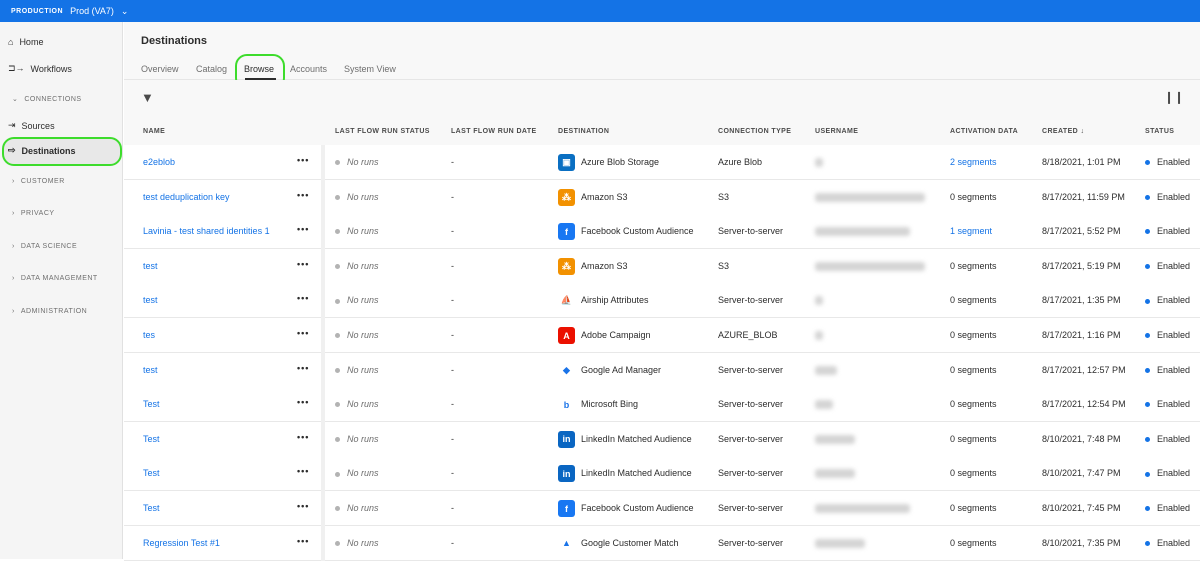 The image size is (1200, 561). Describe the element at coordinates (1174, 196) in the screenshot. I see `status-text: Enabled` at that location.